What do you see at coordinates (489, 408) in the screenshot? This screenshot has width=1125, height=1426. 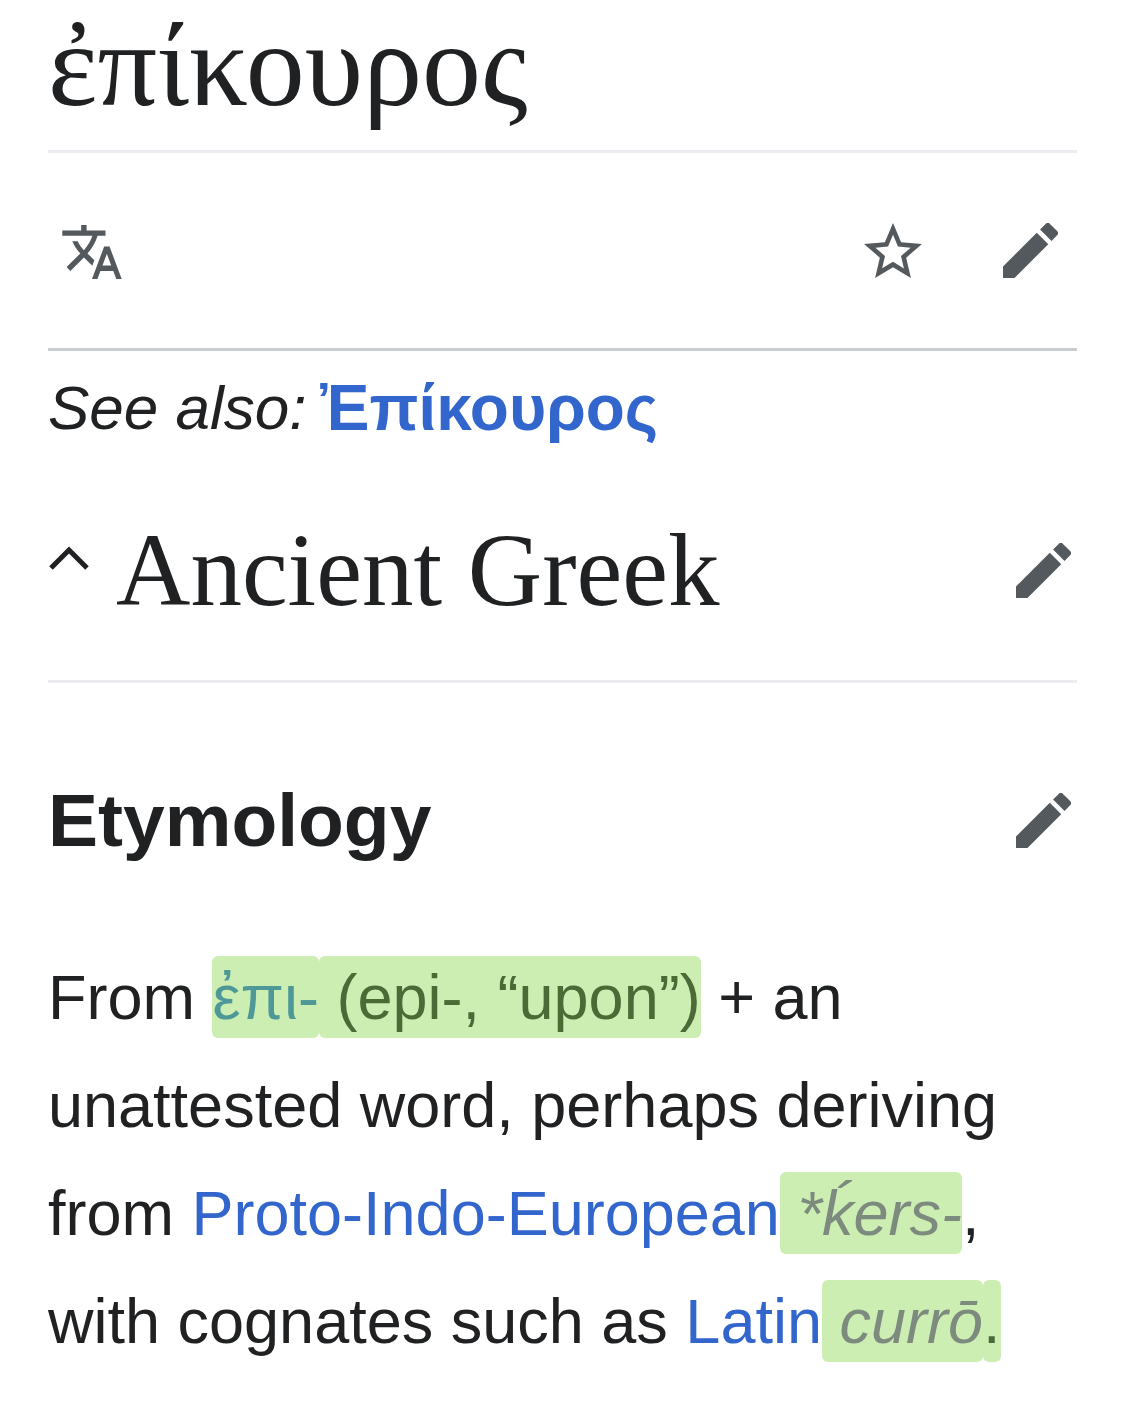 I see `see-also-link: Ἐπίκουρος` at bounding box center [489, 408].